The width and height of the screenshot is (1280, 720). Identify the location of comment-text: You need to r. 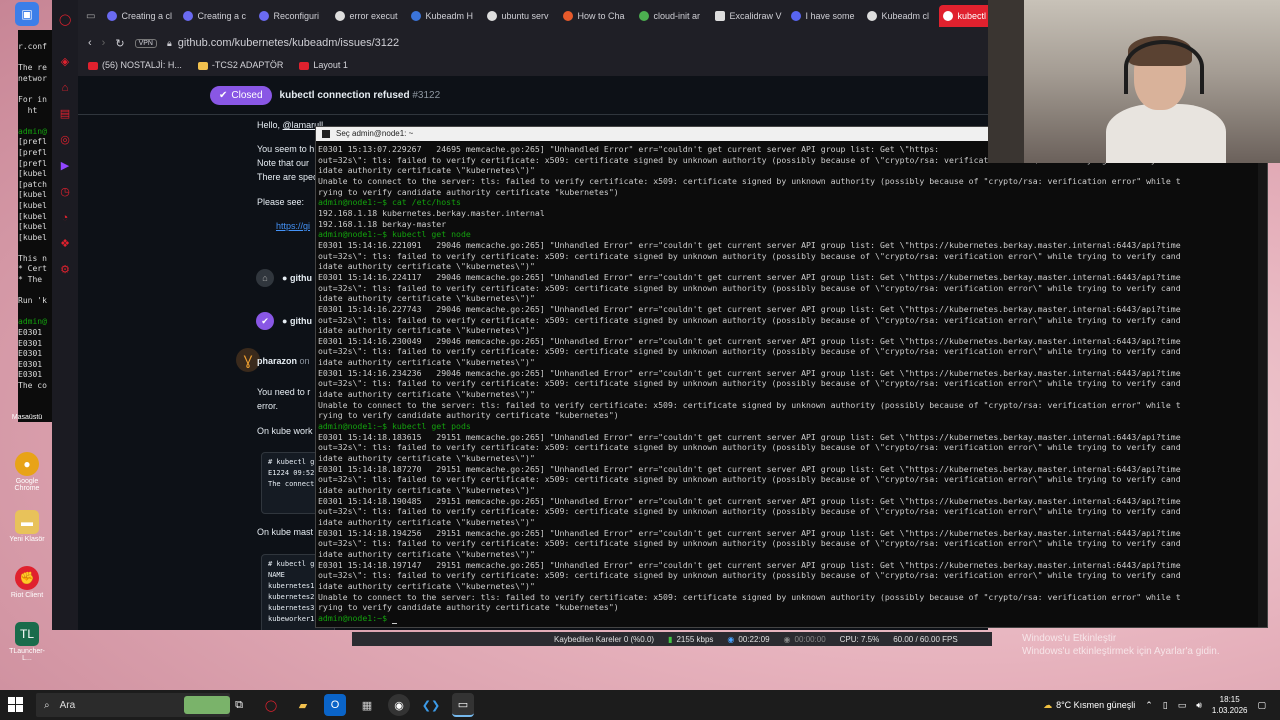
(284, 392).